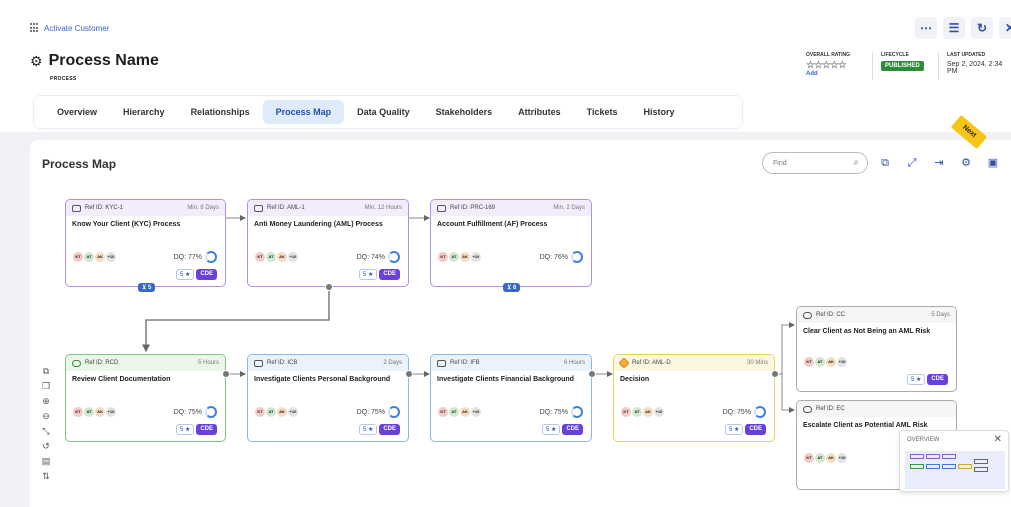 This screenshot has height=507, width=1011. What do you see at coordinates (46, 461) in the screenshot?
I see `note-icon: ▤` at bounding box center [46, 461].